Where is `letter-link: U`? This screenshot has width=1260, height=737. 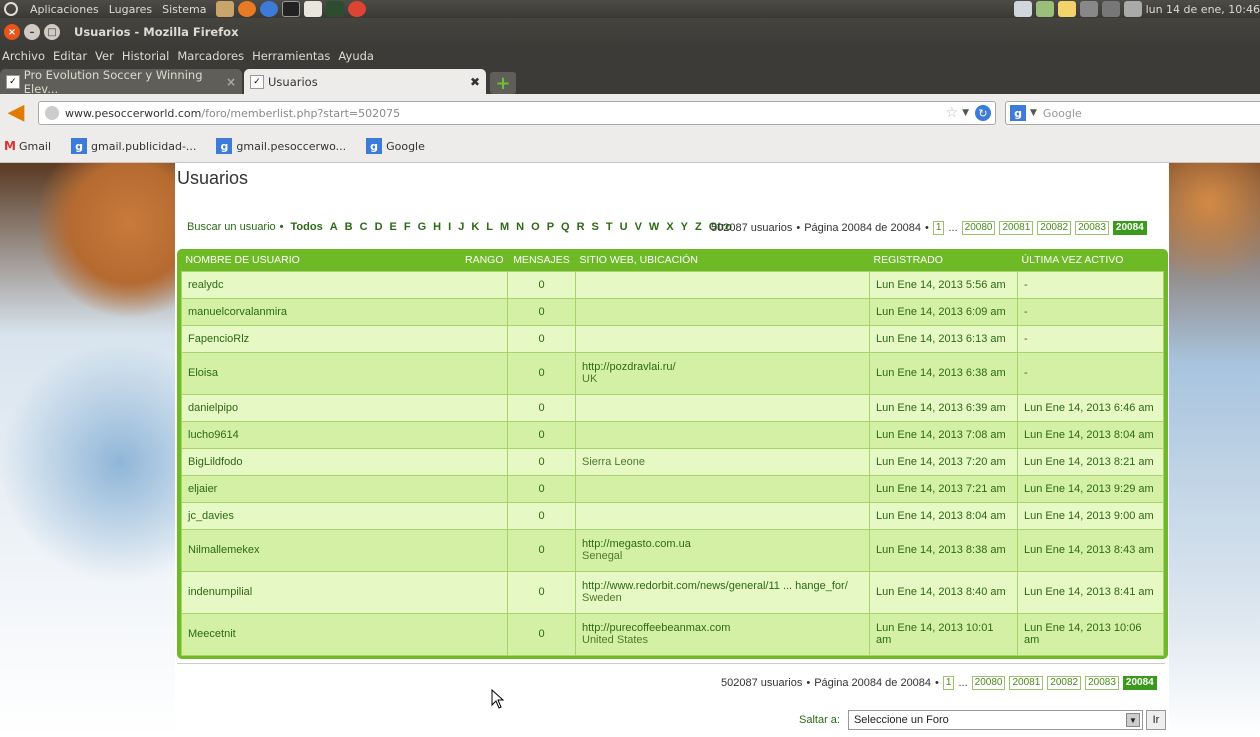
letter-link: U is located at coordinates (624, 227).